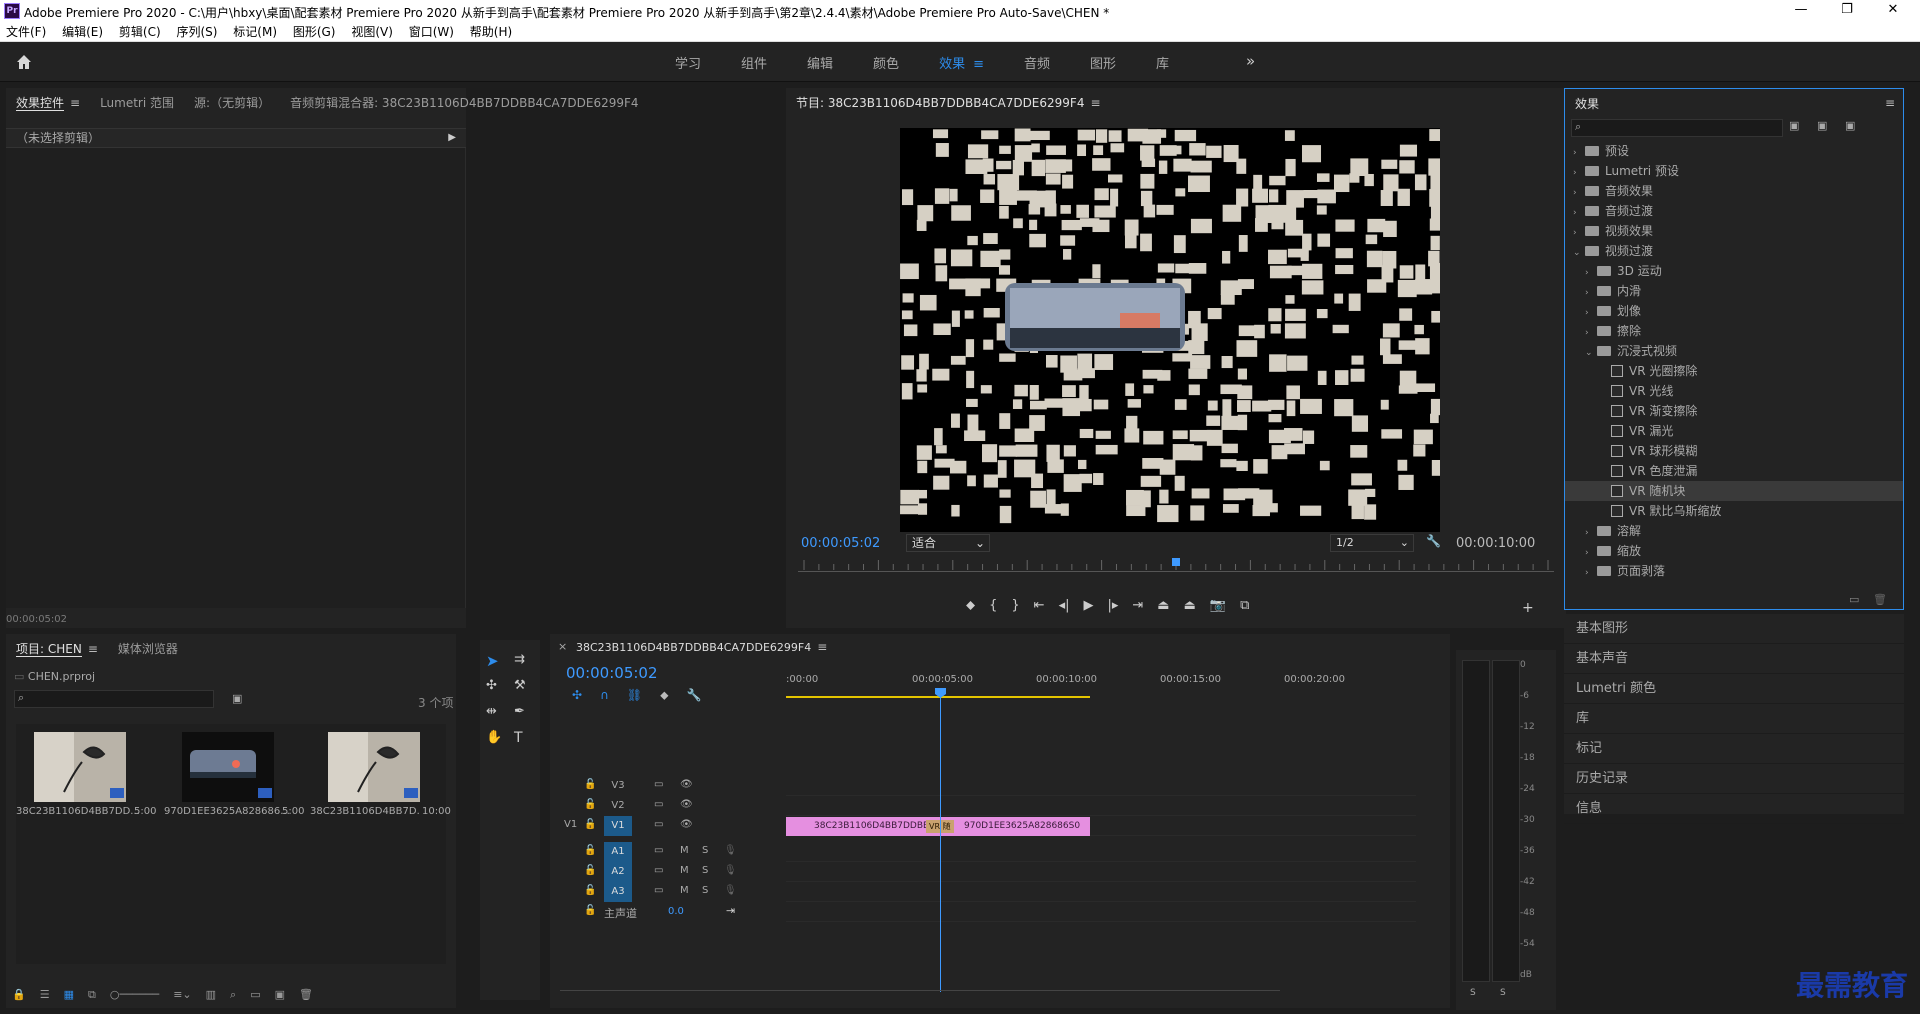 This screenshot has height=1014, width=1920. Describe the element at coordinates (26, 32) in the screenshot. I see `menu-file: 文件(F)` at that location.